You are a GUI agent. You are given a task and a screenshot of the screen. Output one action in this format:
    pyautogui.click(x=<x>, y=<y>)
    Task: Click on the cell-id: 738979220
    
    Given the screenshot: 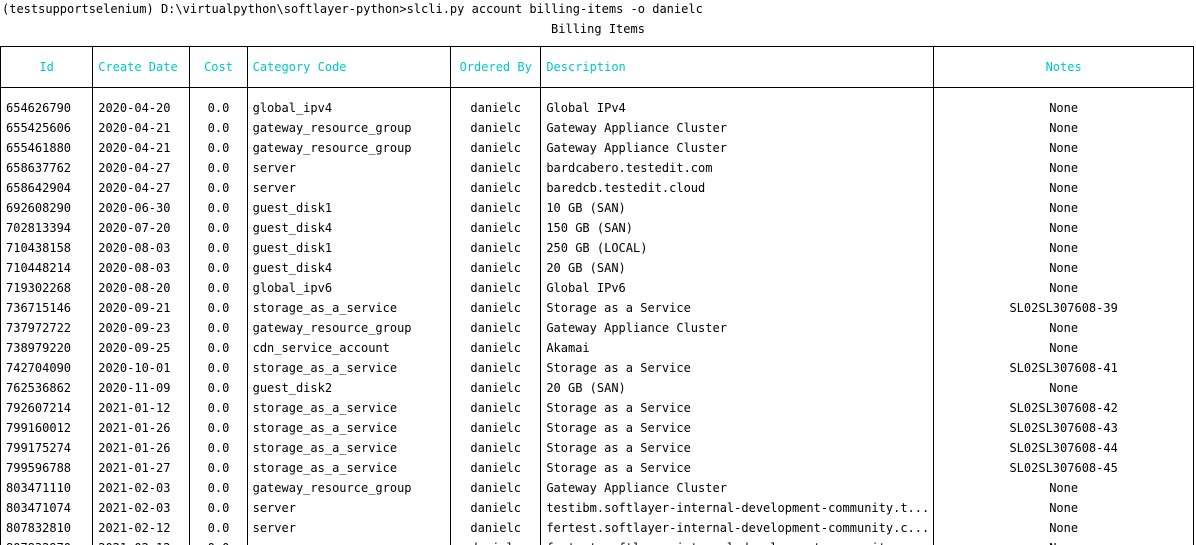 What is the action you would take?
    pyautogui.click(x=46, y=348)
    